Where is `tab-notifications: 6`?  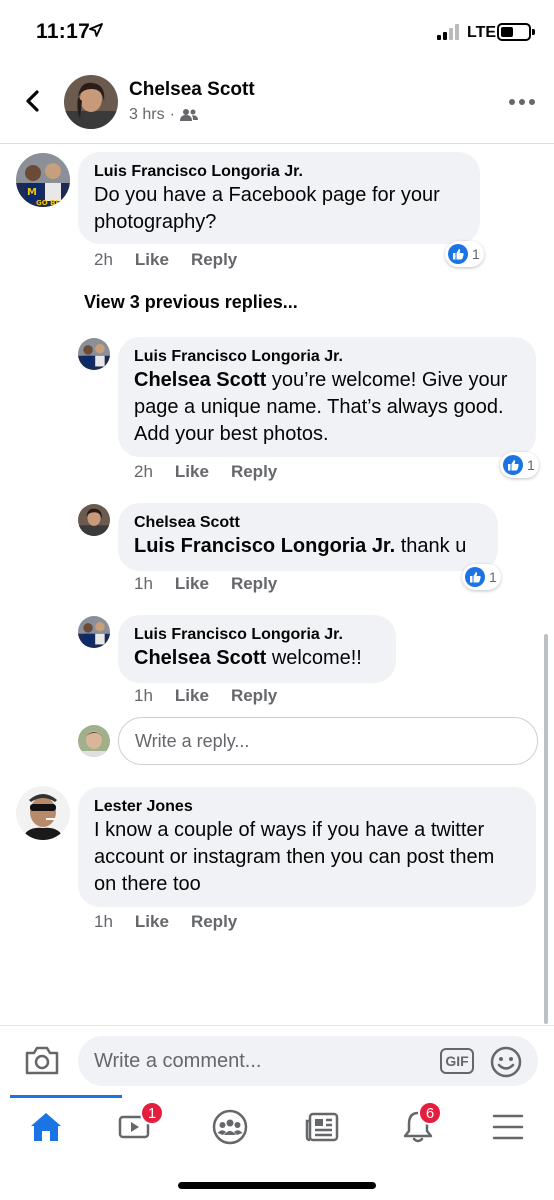 tab-notifications: 6 is located at coordinates (418, 1127).